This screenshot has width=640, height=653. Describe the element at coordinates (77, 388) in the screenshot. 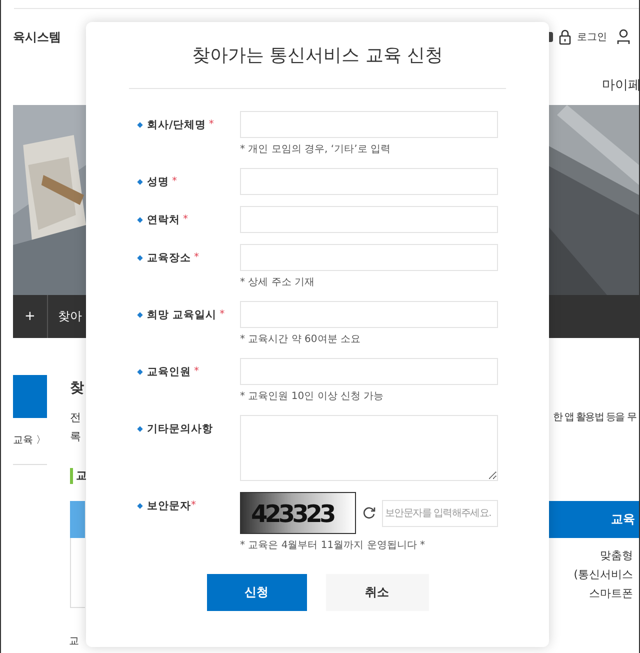

I see `section-title: 찾` at that location.